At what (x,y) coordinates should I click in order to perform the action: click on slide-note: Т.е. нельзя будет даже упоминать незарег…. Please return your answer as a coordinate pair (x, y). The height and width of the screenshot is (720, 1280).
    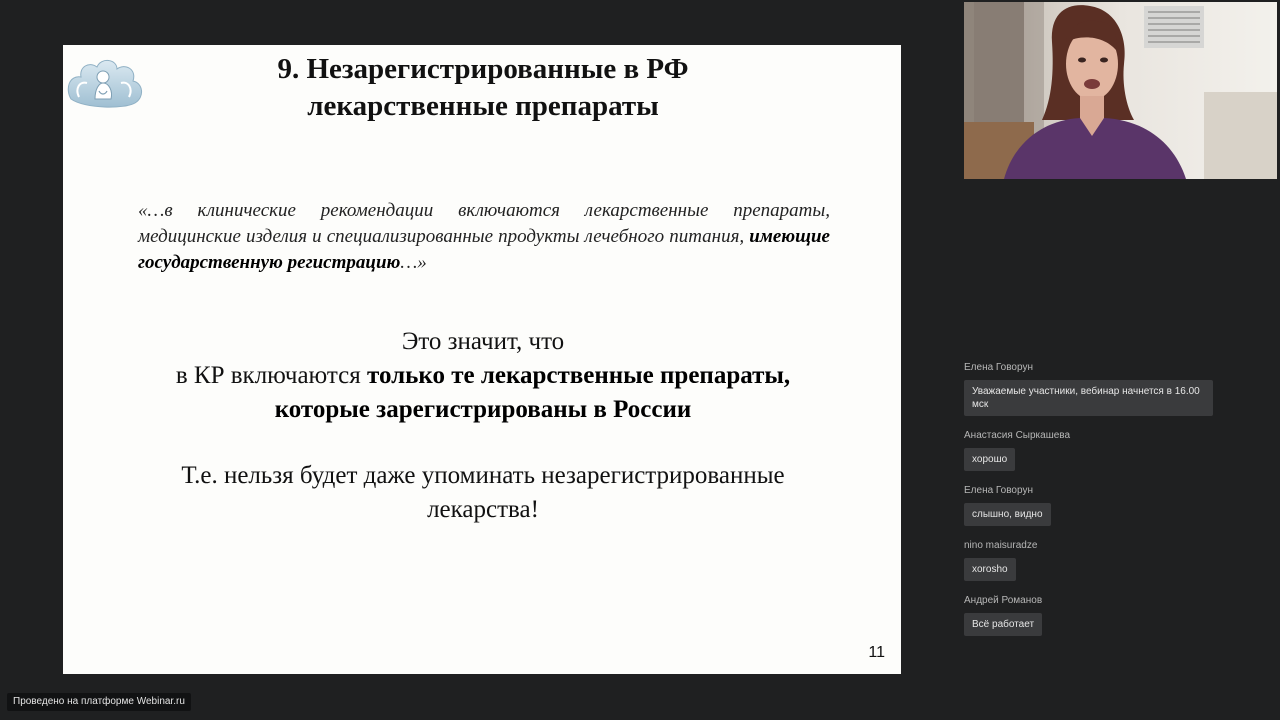
    Looking at the image, I should click on (483, 493).